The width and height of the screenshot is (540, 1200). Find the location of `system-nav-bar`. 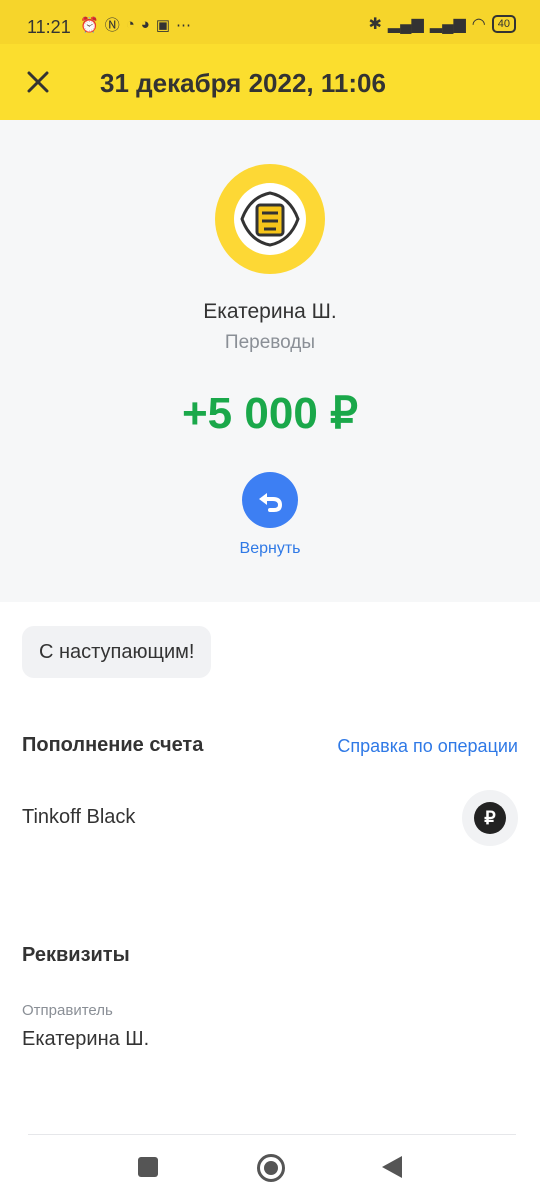

system-nav-bar is located at coordinates (270, 1168).